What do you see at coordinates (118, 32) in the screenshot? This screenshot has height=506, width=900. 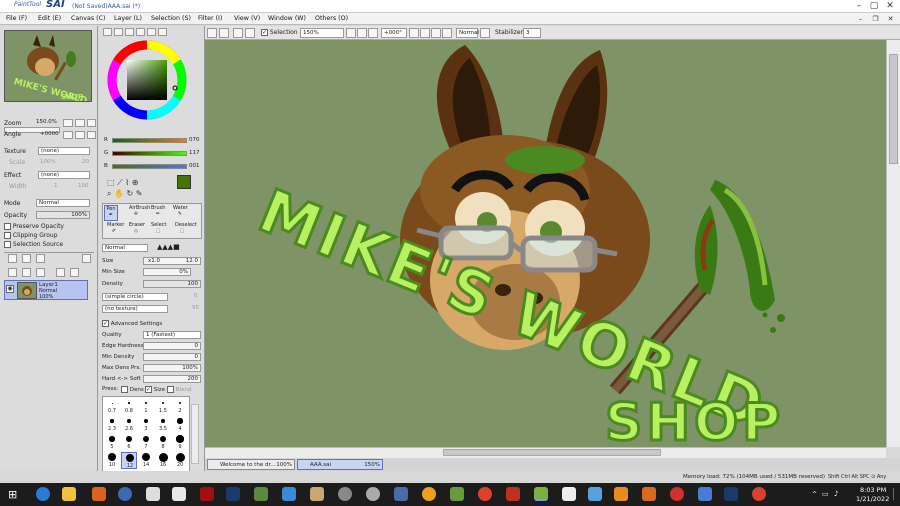 I see `rgb-slider-toggle` at bounding box center [118, 32].